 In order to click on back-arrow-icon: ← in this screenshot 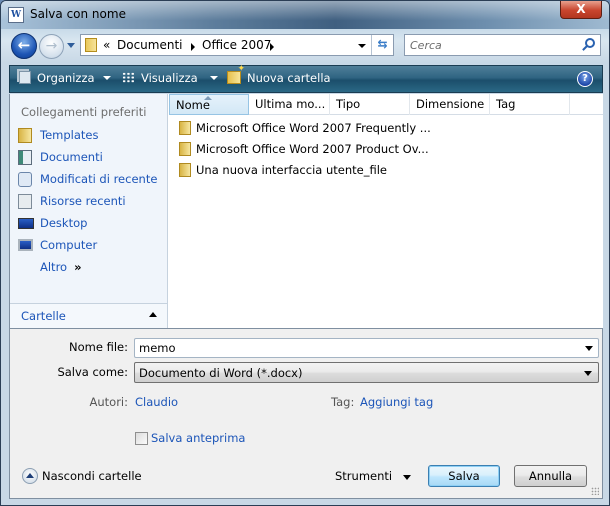, I will do `click(24, 45)`.